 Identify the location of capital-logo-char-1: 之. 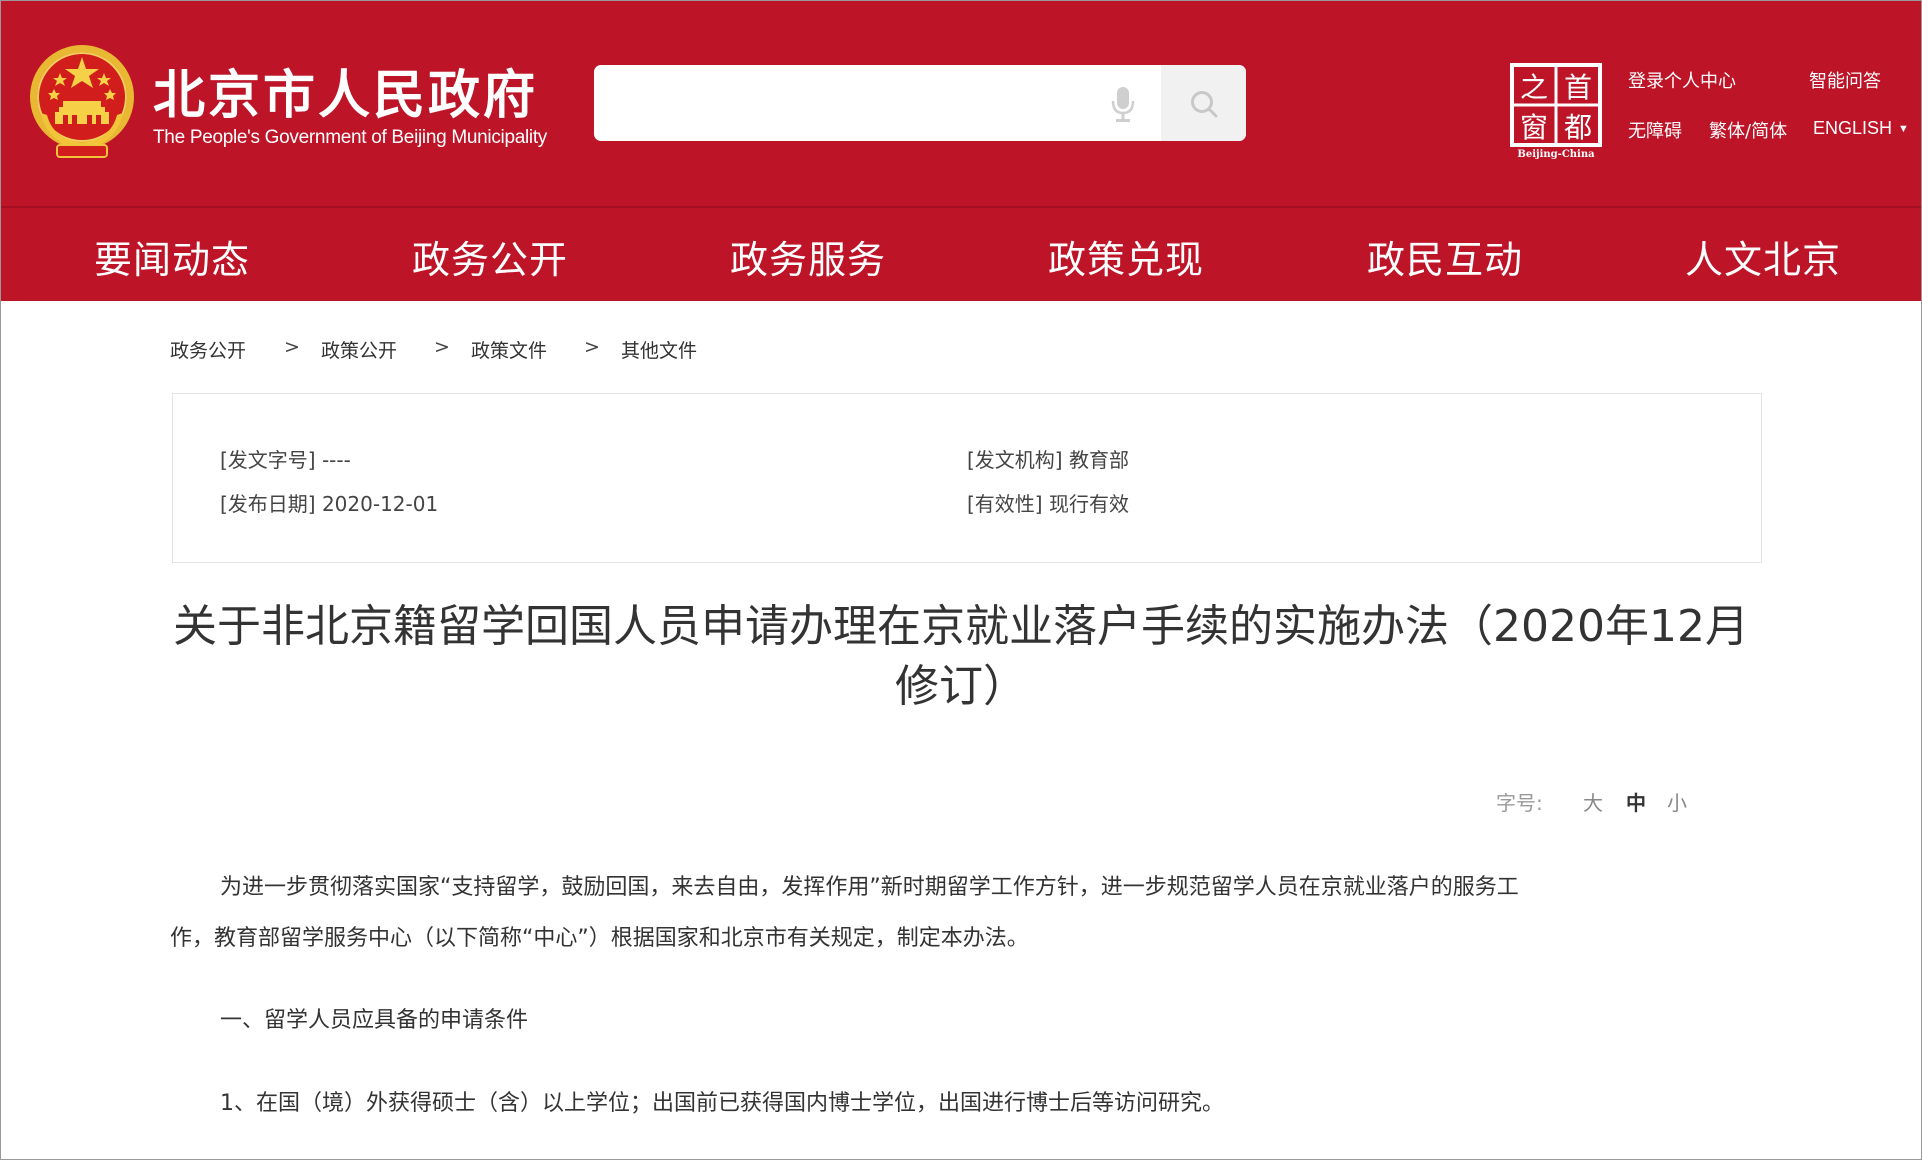
(1534, 87).